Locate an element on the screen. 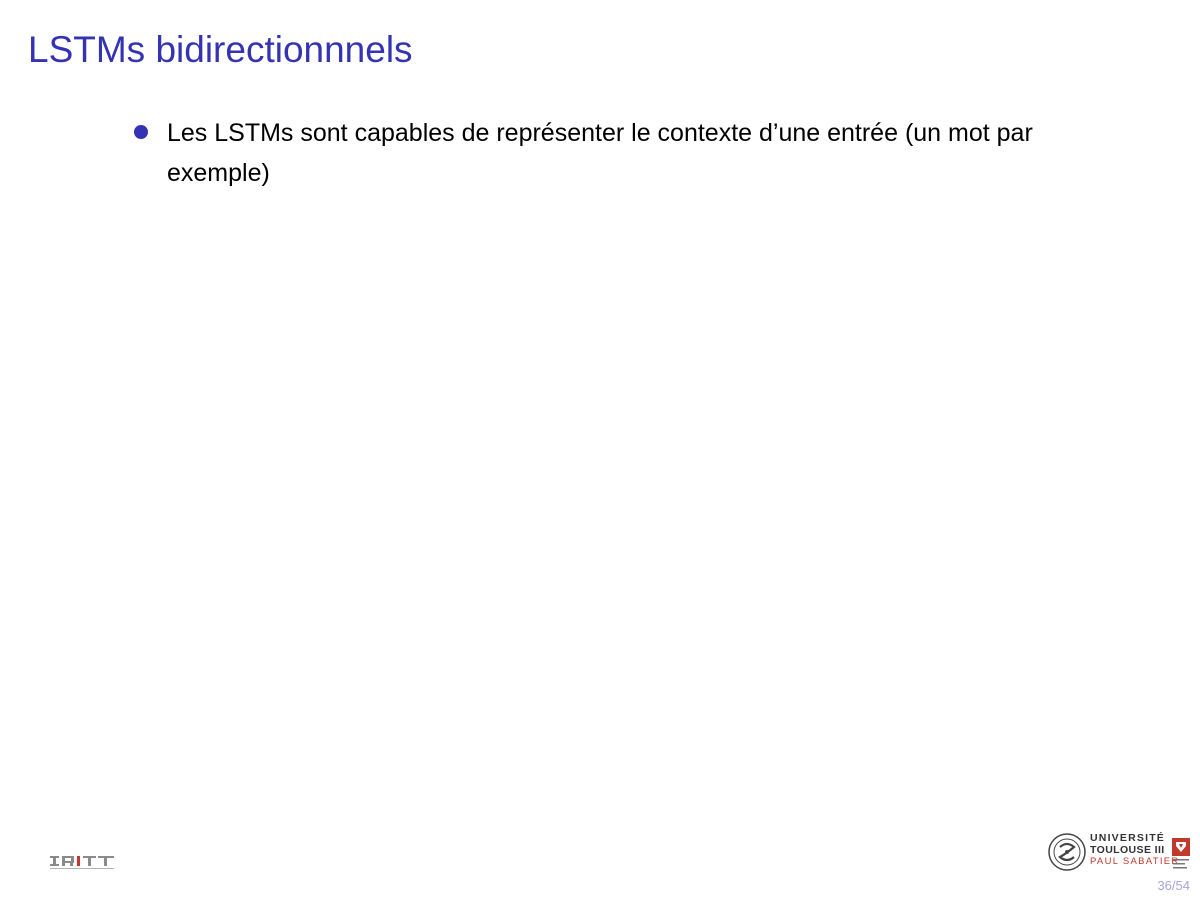 Image resolution: width=1200 pixels, height=901 pixels. university-emblem-icon is located at coordinates (1181, 853).